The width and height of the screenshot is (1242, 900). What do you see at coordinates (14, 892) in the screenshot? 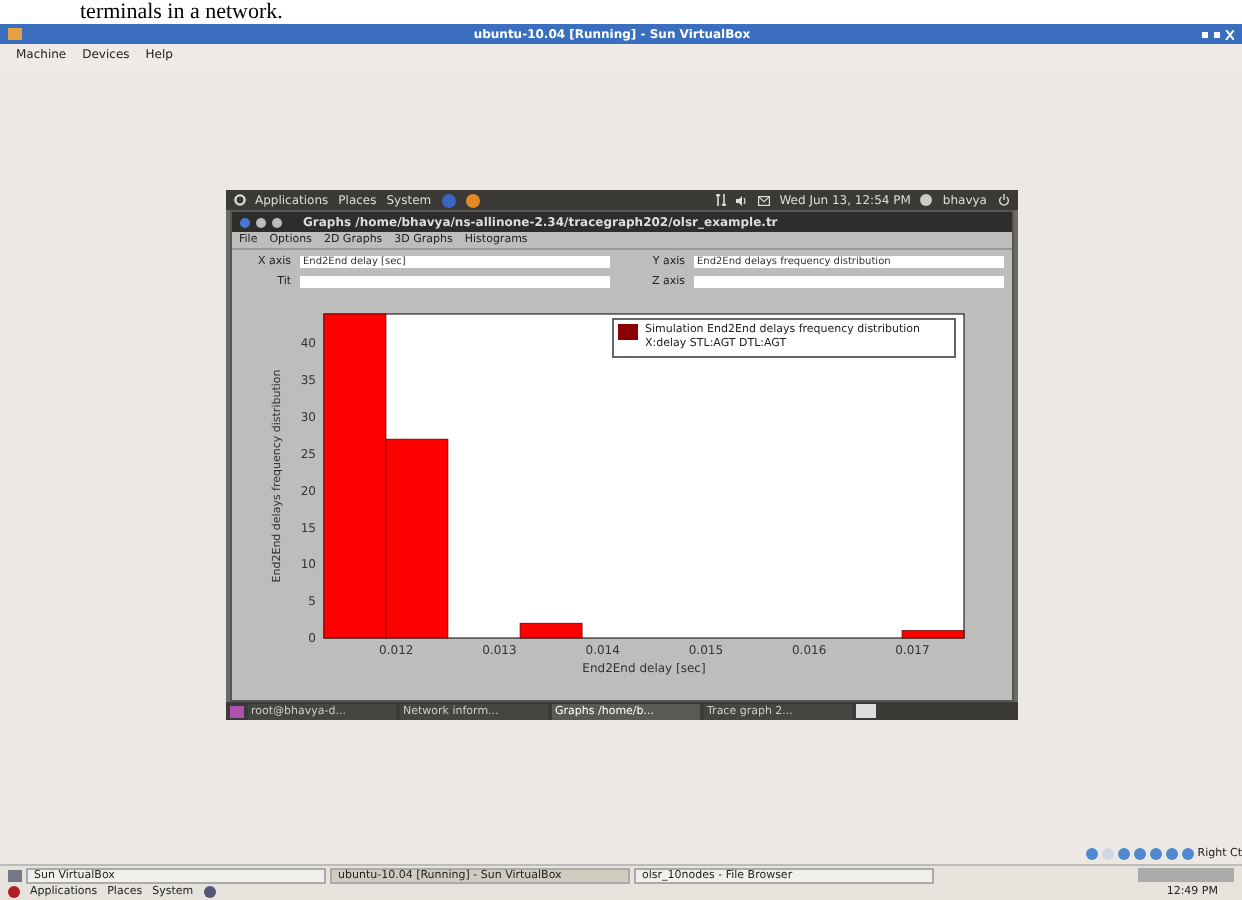
I see `distro-icon` at bounding box center [14, 892].